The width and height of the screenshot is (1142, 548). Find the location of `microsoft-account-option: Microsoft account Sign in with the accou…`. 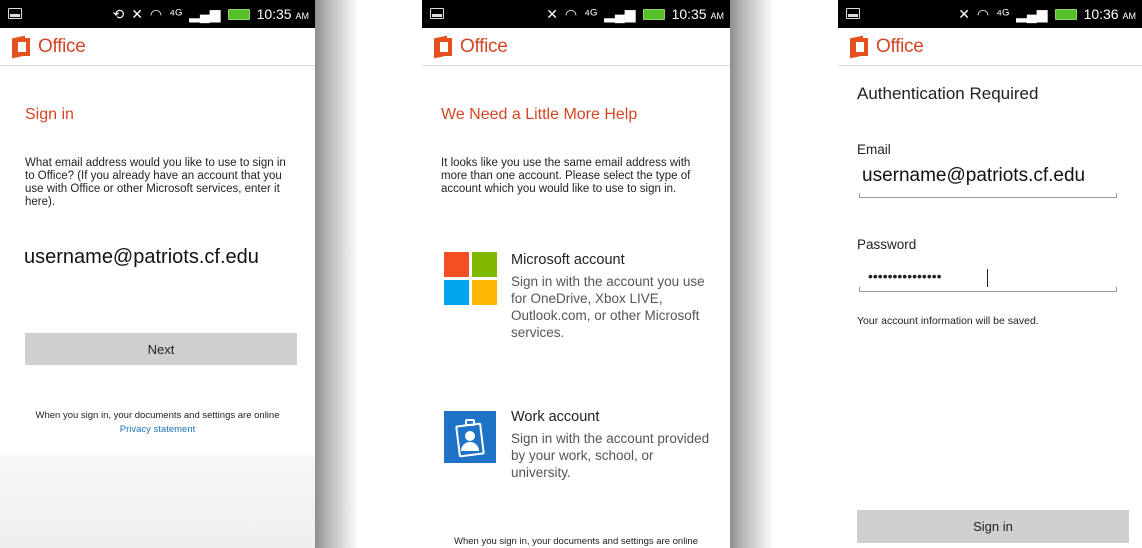

microsoft-account-option: Microsoft account Sign in with the accou… is located at coordinates (583, 302).